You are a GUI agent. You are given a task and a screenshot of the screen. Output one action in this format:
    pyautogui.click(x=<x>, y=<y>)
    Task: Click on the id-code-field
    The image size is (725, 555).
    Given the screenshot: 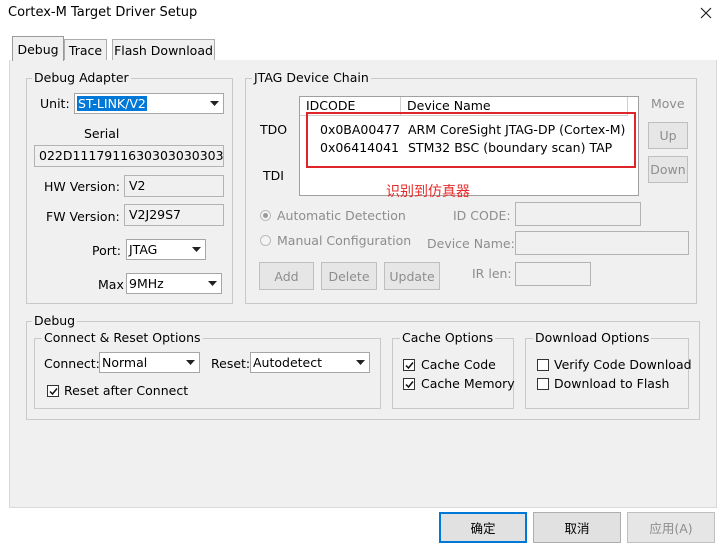 What is the action you would take?
    pyautogui.click(x=578, y=214)
    